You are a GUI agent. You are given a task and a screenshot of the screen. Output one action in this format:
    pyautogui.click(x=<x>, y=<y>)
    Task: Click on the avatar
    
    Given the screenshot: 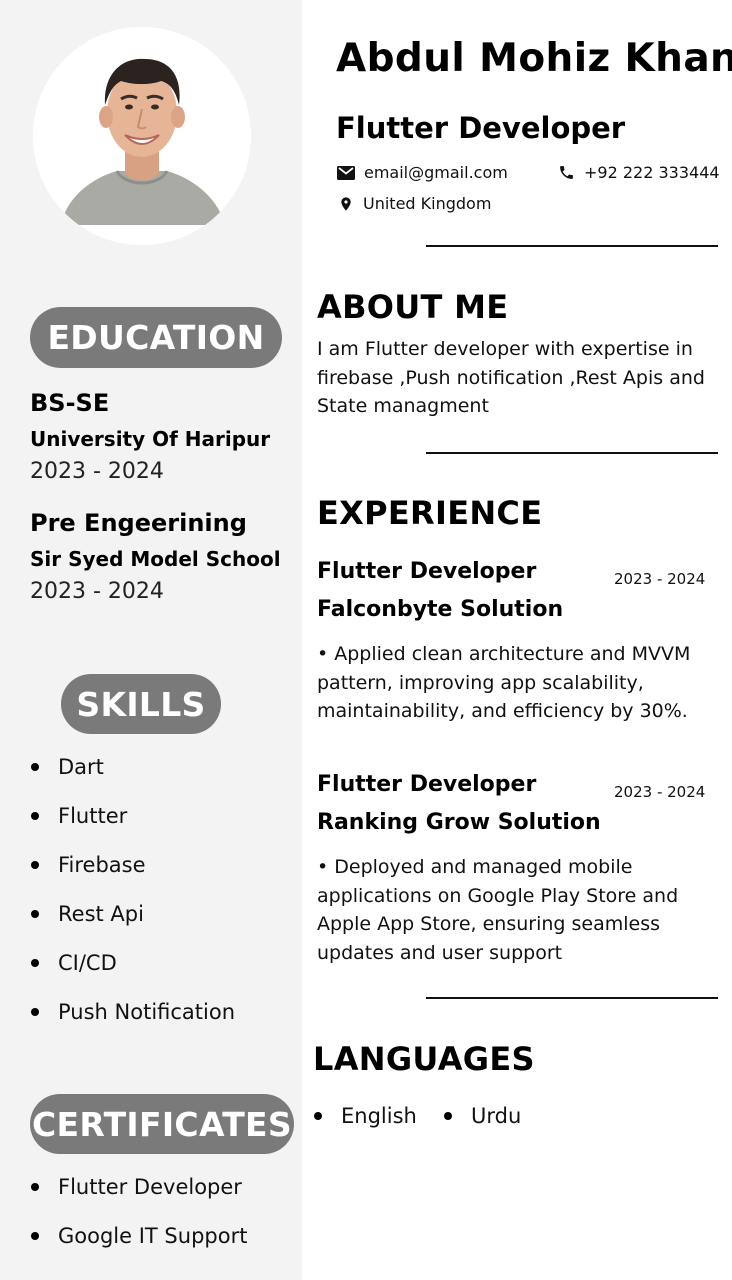 What is the action you would take?
    pyautogui.click(x=142, y=136)
    